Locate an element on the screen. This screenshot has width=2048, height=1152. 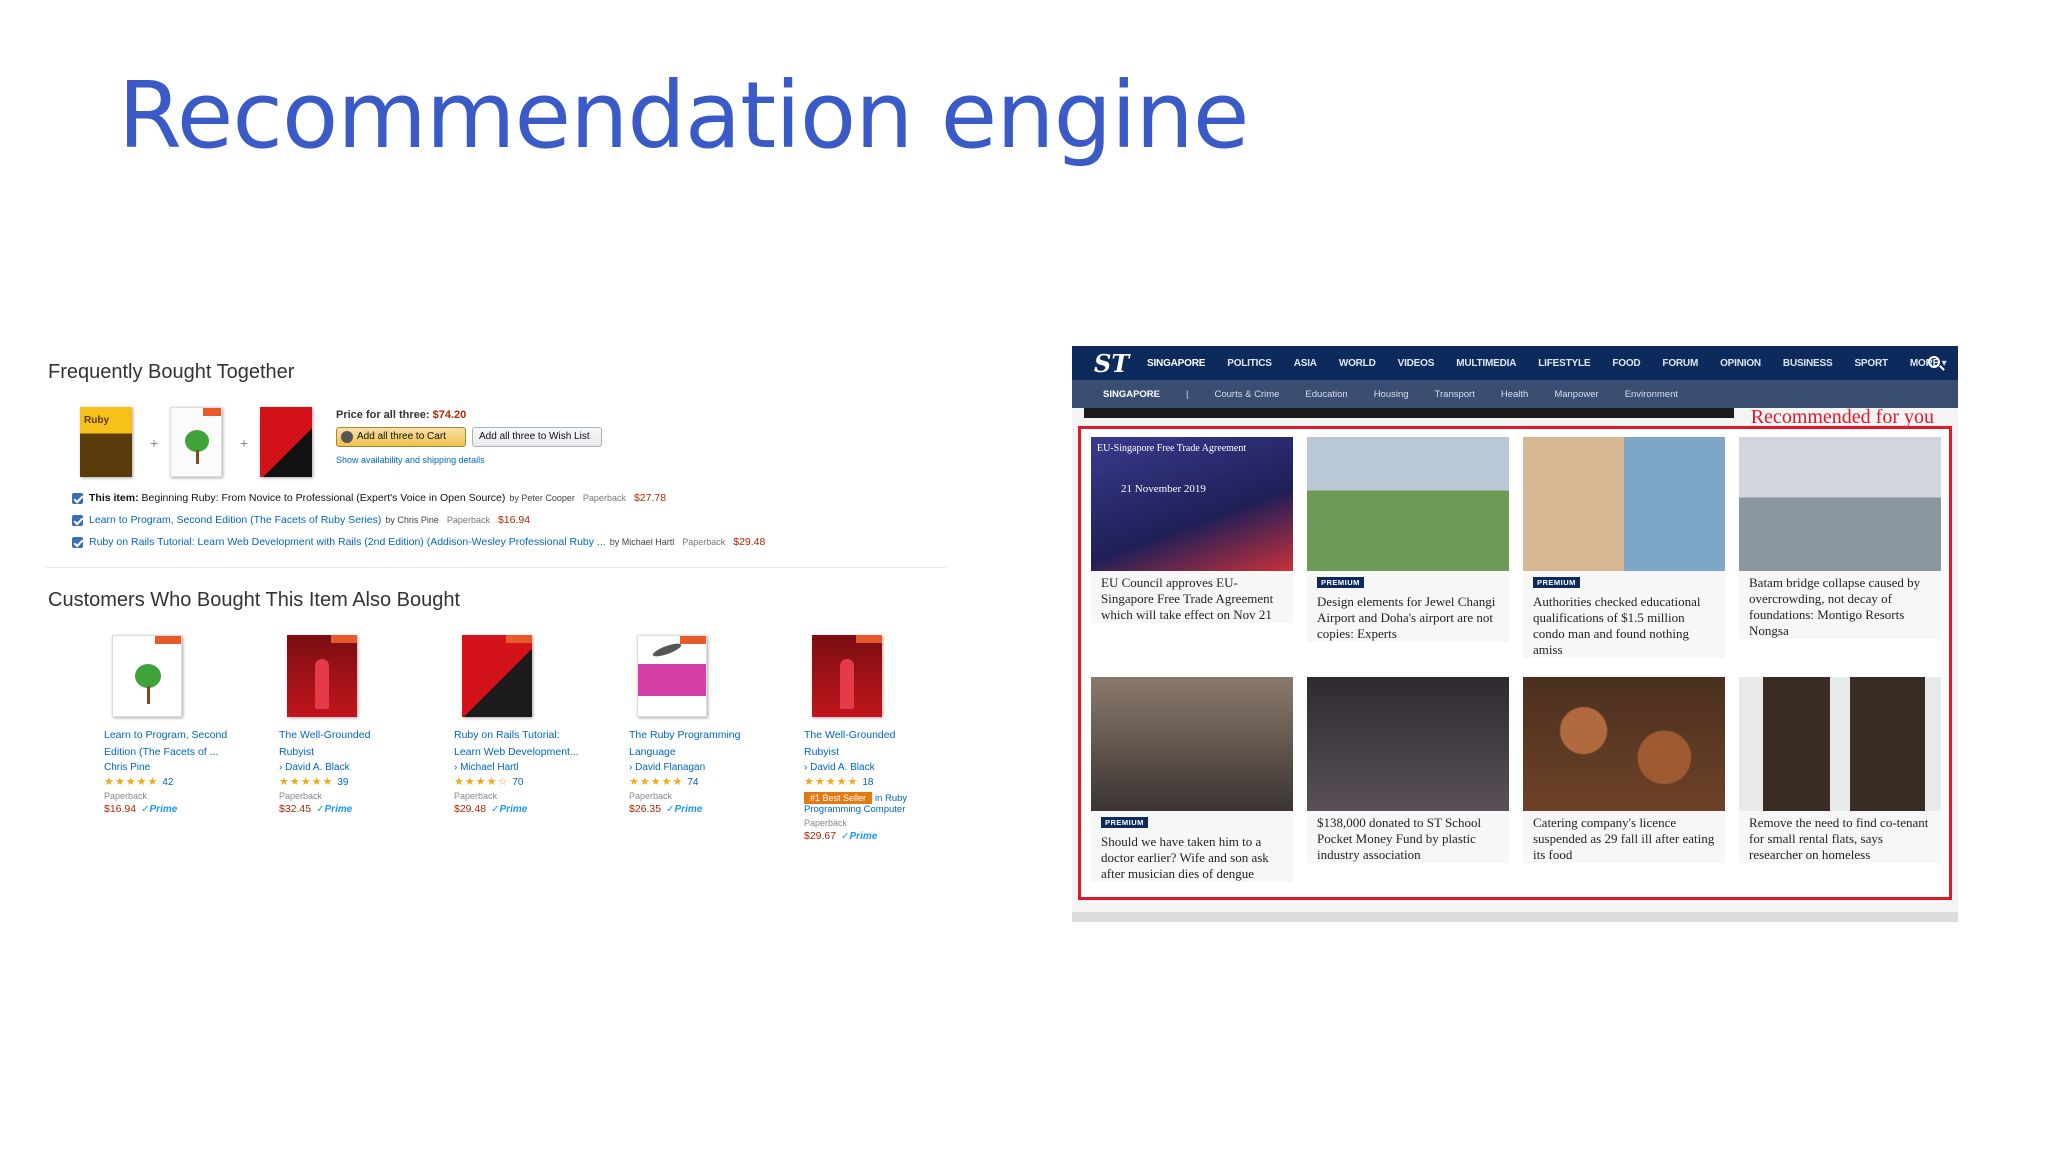
rating-stars: ★★★★☆ 70 is located at coordinates (536, 781).